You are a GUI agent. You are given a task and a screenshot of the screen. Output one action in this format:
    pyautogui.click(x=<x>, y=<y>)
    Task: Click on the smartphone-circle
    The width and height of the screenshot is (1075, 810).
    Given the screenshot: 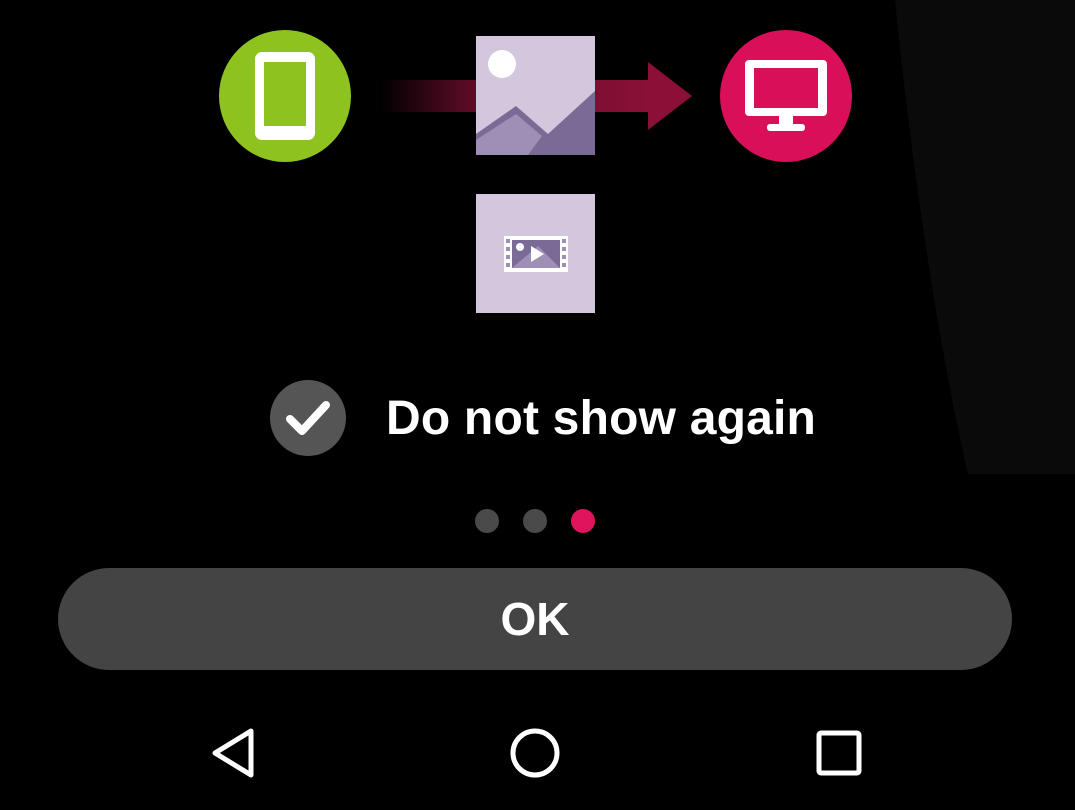 What is the action you would take?
    pyautogui.click(x=285, y=96)
    